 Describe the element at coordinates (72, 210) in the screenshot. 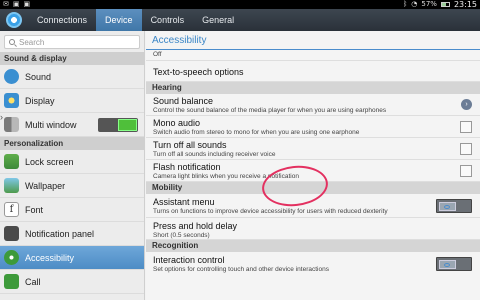

I see `sidebar-item-font: f Font` at that location.